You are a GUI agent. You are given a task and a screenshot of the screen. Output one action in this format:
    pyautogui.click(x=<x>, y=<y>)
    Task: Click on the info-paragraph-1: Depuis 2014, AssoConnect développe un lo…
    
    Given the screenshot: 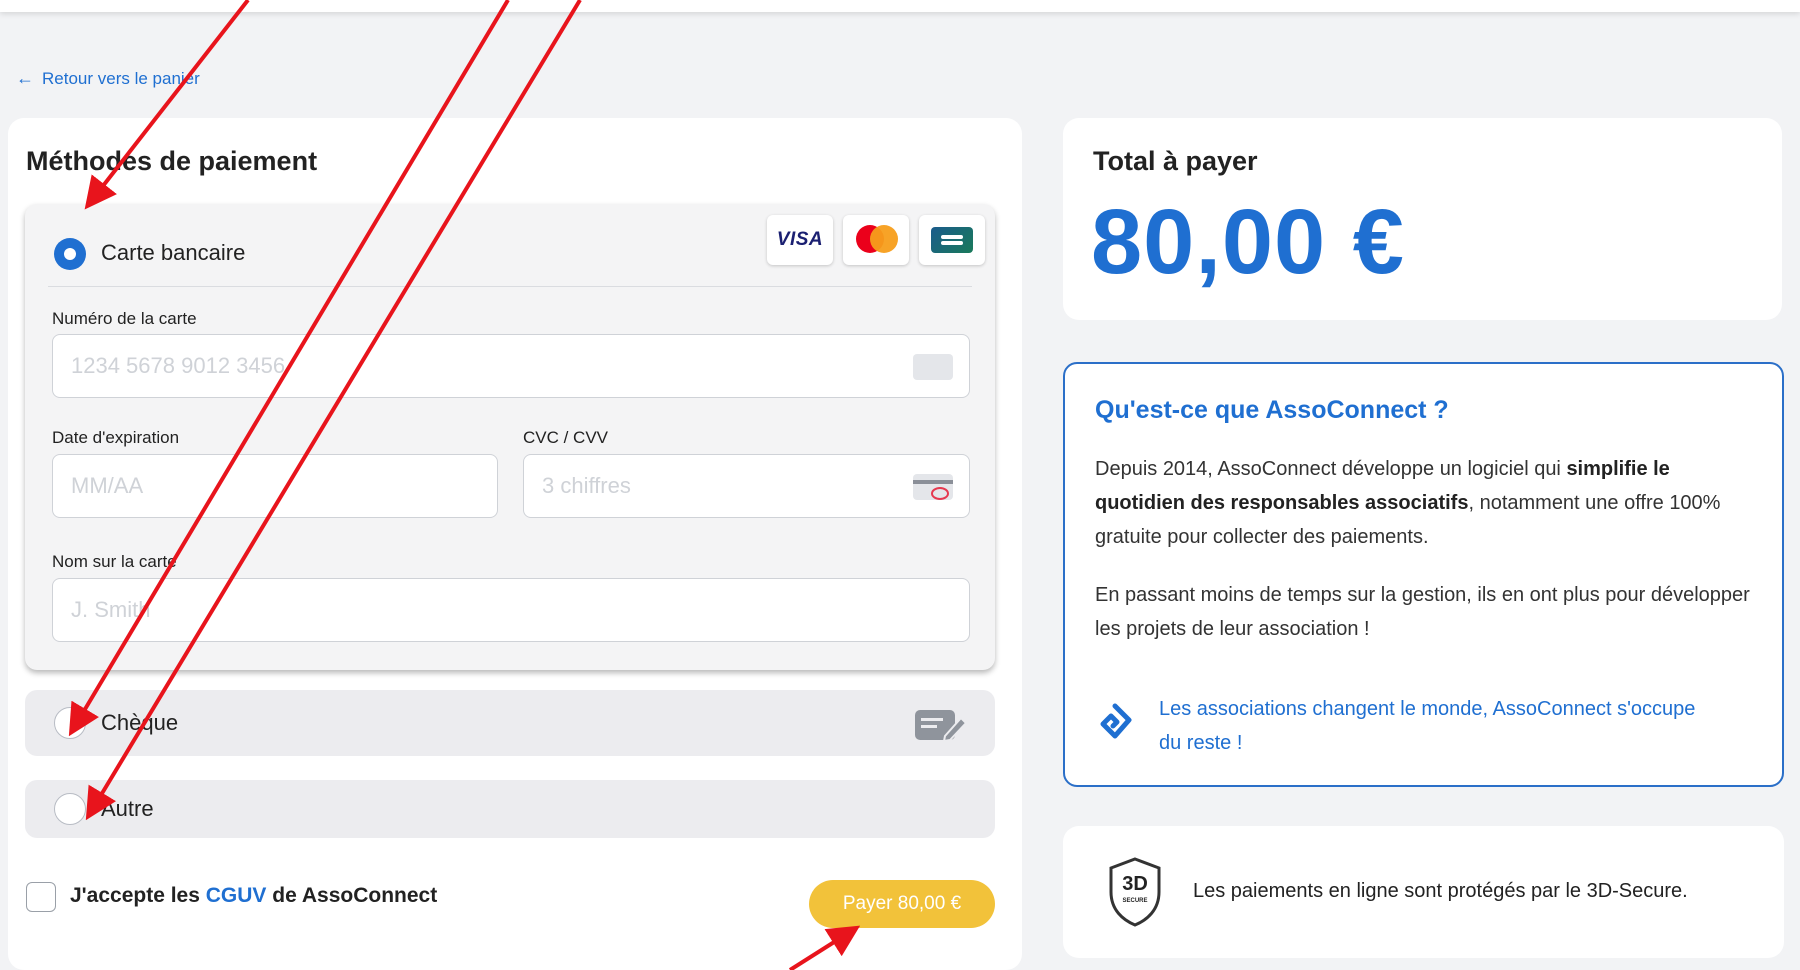 What is the action you would take?
    pyautogui.click(x=1408, y=503)
    